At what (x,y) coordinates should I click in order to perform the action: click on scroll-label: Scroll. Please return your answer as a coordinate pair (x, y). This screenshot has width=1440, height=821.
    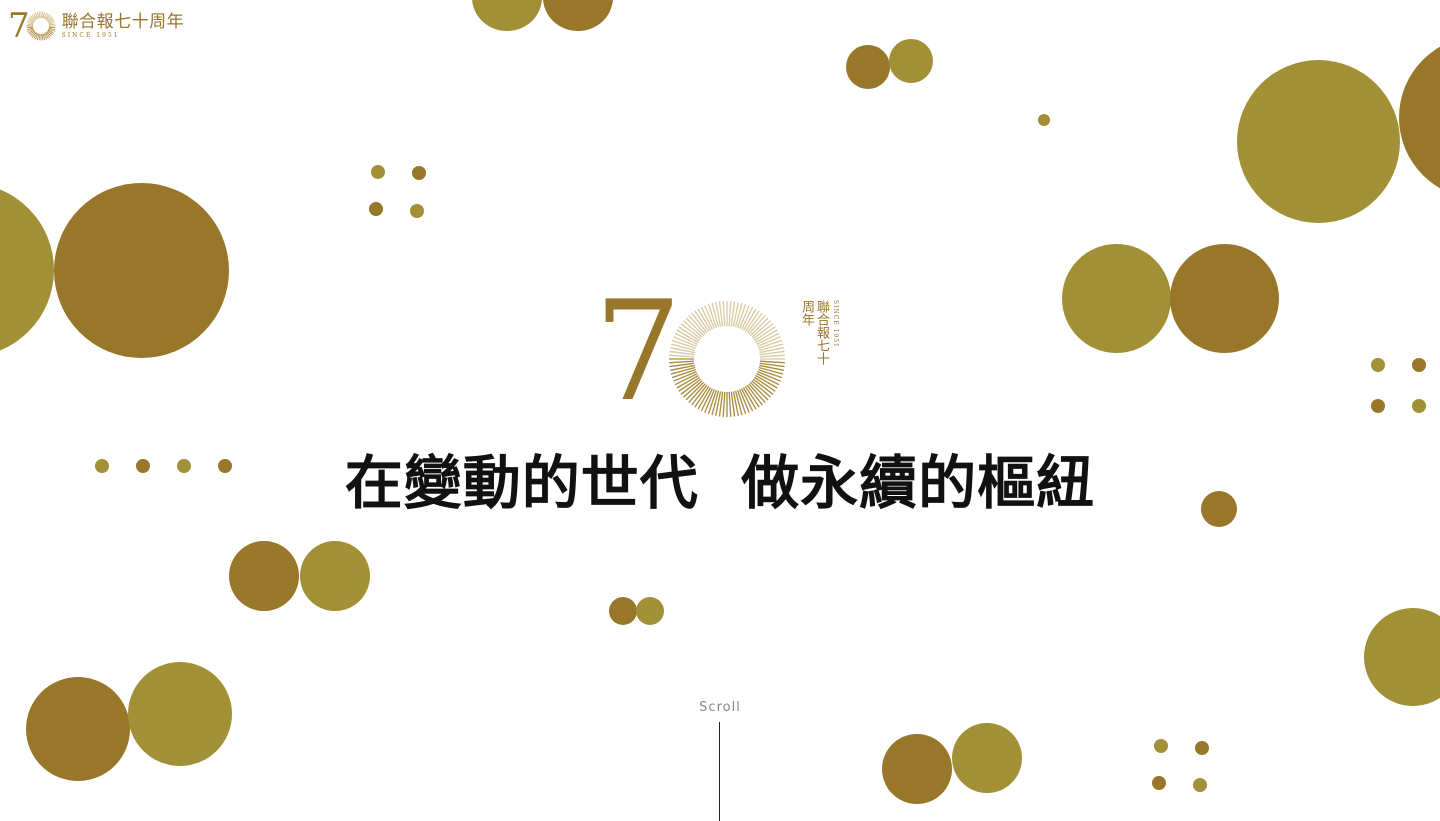
    Looking at the image, I should click on (720, 707).